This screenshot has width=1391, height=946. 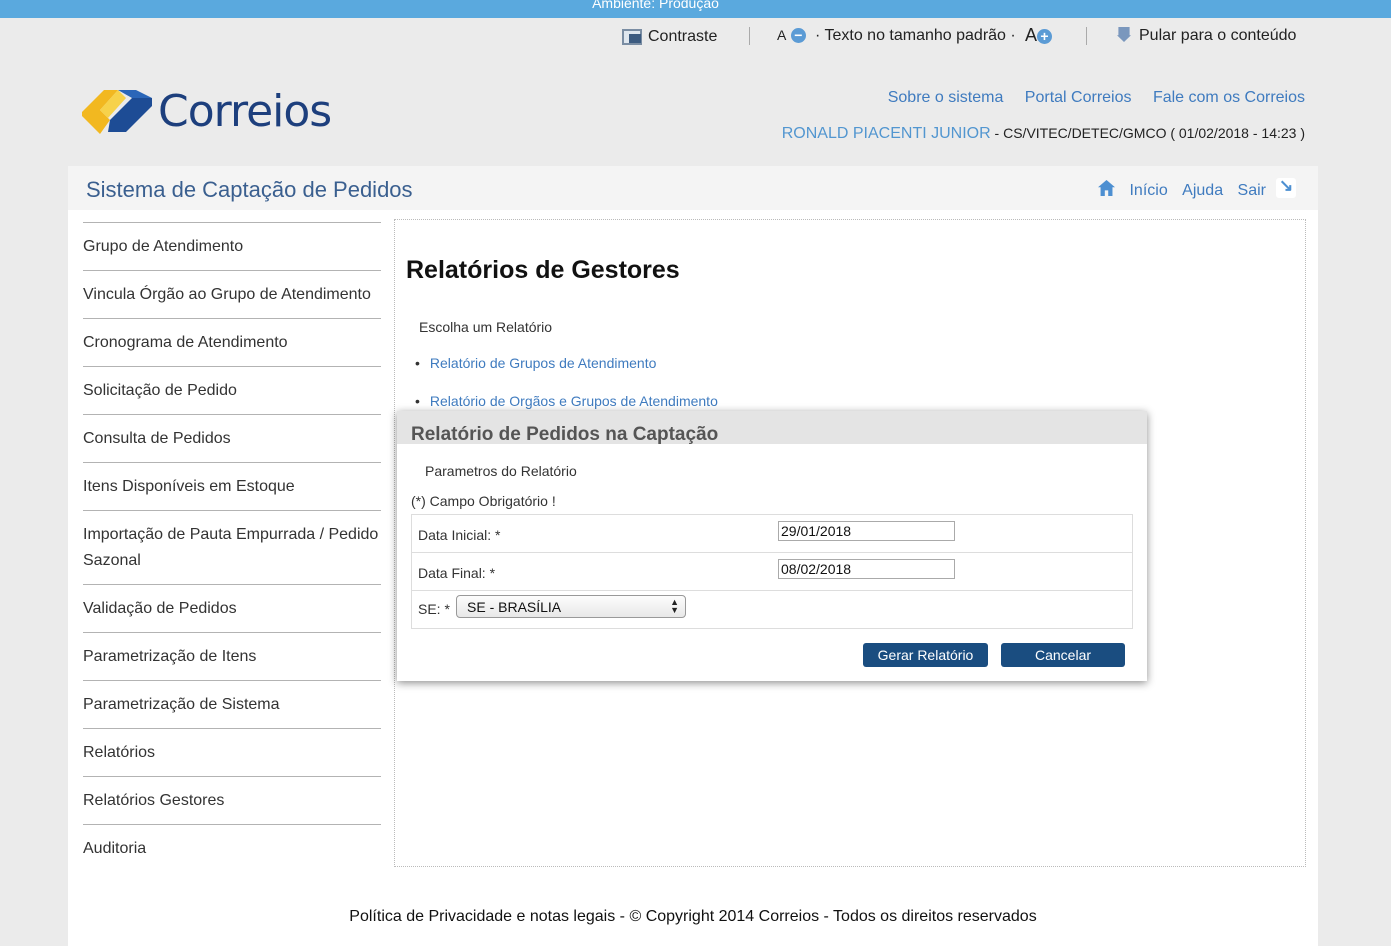 What do you see at coordinates (925, 655) in the screenshot?
I see `generate-report-button: Gerar Relatório` at bounding box center [925, 655].